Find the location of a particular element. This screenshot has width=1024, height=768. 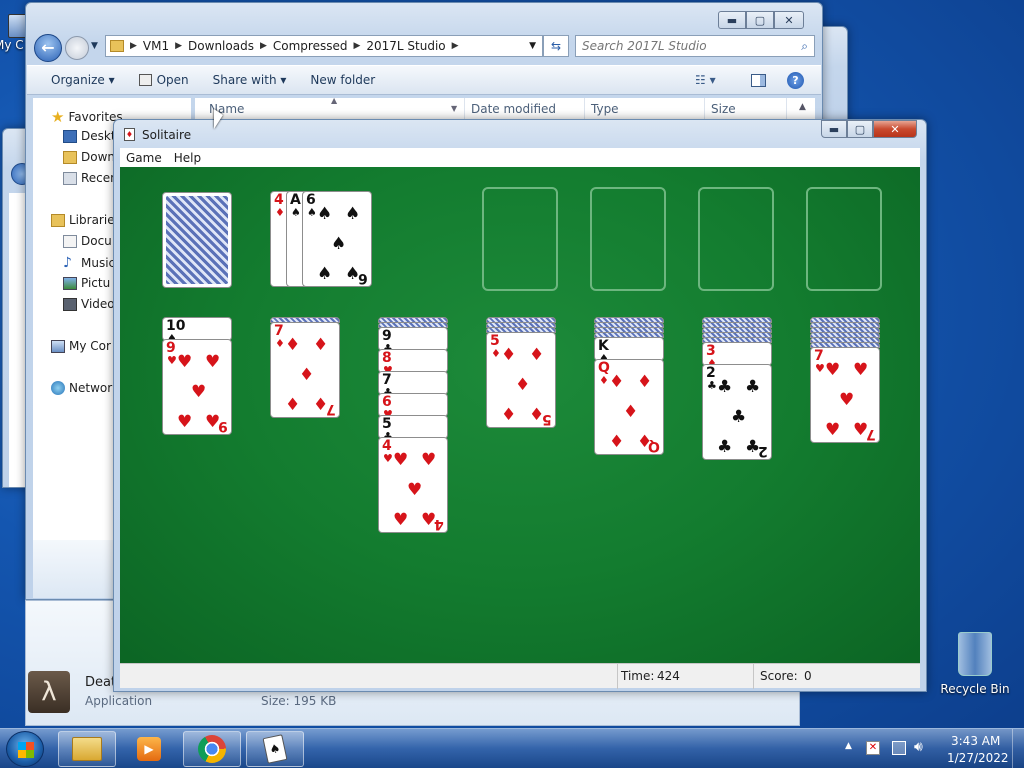

card-rank-corner: 4 is located at coordinates (439, 524).